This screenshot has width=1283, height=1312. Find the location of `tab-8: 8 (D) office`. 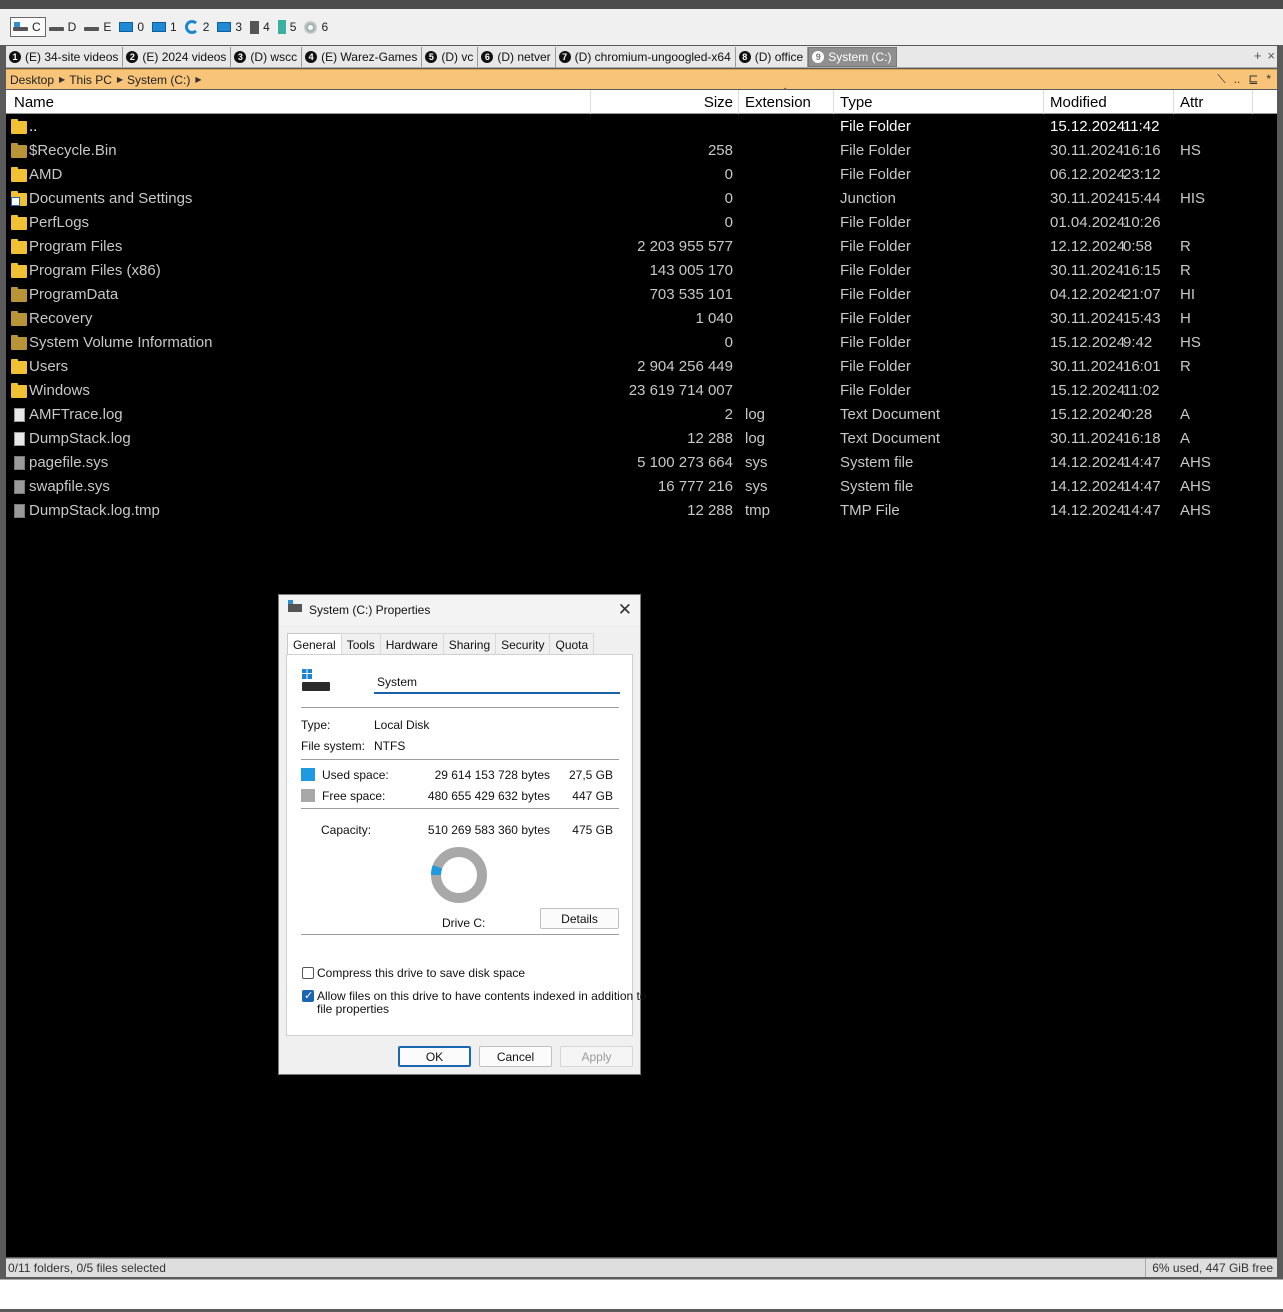

tab-8: 8 (D) office is located at coordinates (772, 56).